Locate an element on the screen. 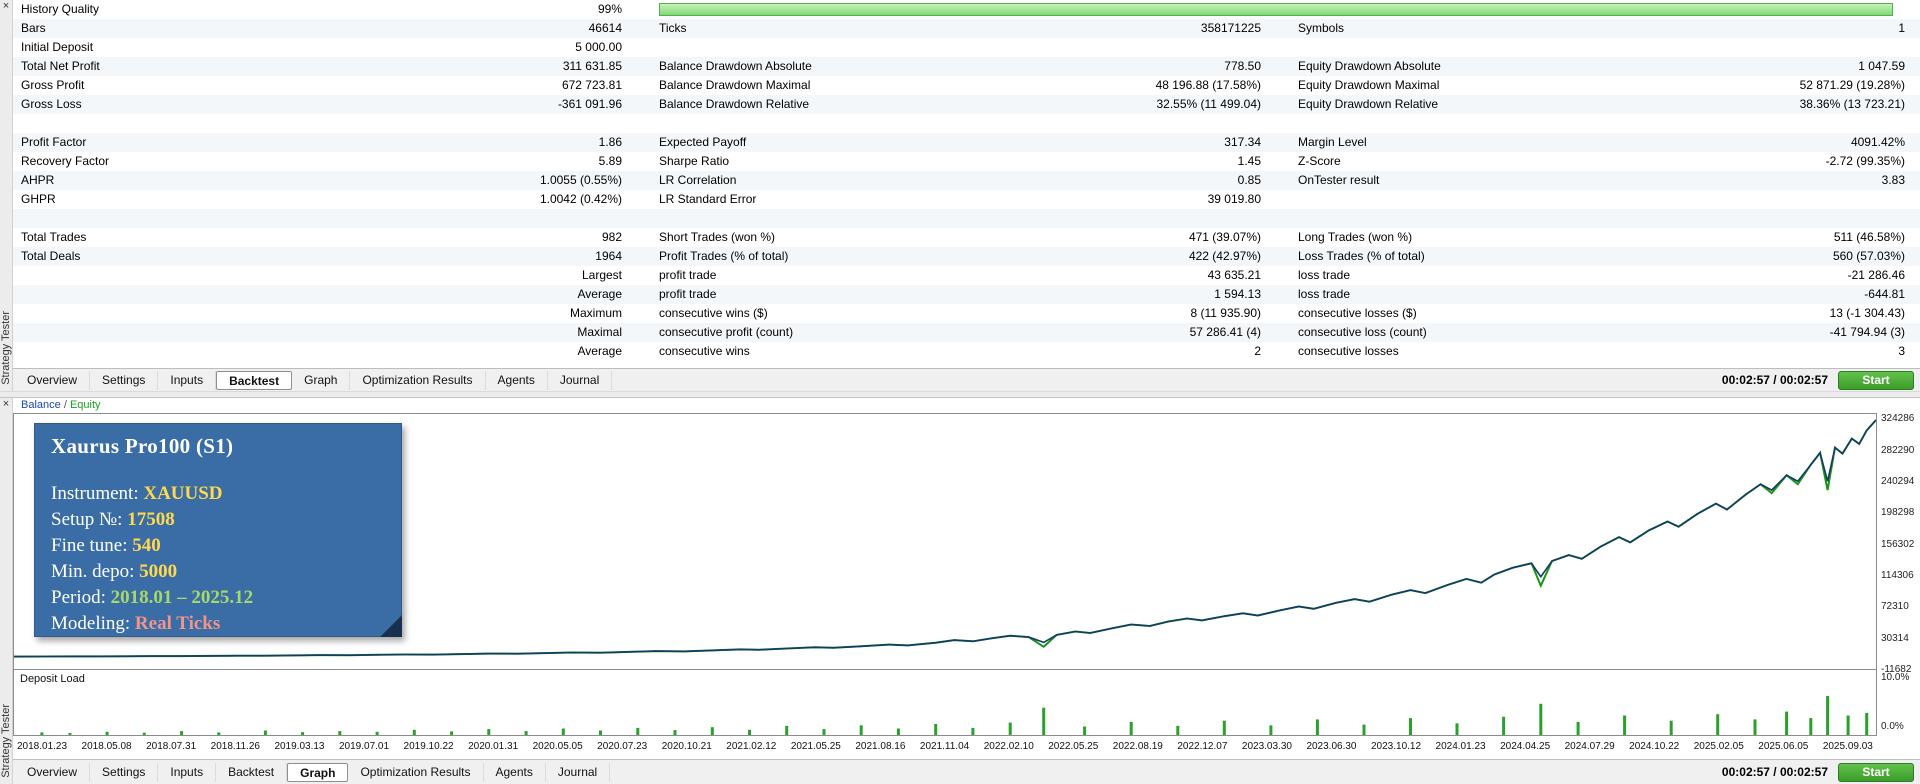 The width and height of the screenshot is (1920, 784). stat-label: Equity Drawdown Maximal is located at coordinates (1369, 85).